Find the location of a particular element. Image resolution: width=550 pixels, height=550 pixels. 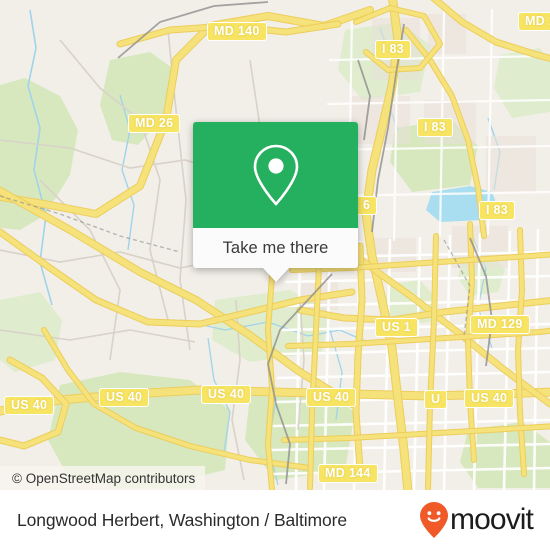

road-shield: U is located at coordinates (436, 399).